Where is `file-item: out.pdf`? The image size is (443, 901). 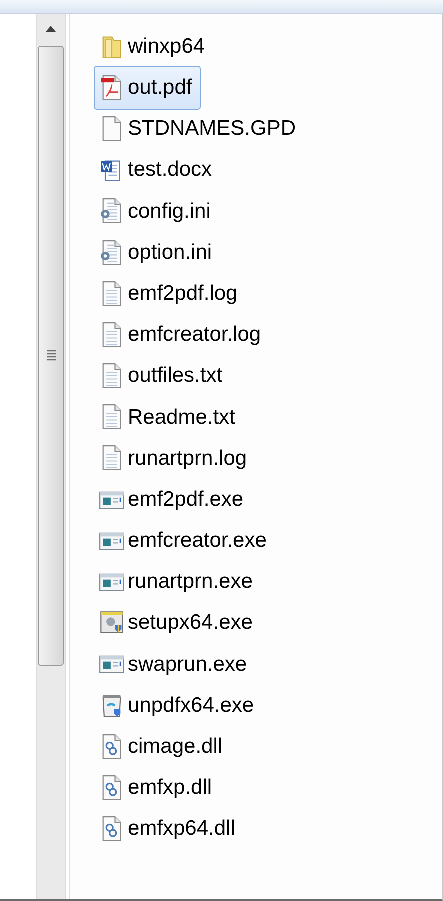 file-item: out.pdf is located at coordinates (148, 88).